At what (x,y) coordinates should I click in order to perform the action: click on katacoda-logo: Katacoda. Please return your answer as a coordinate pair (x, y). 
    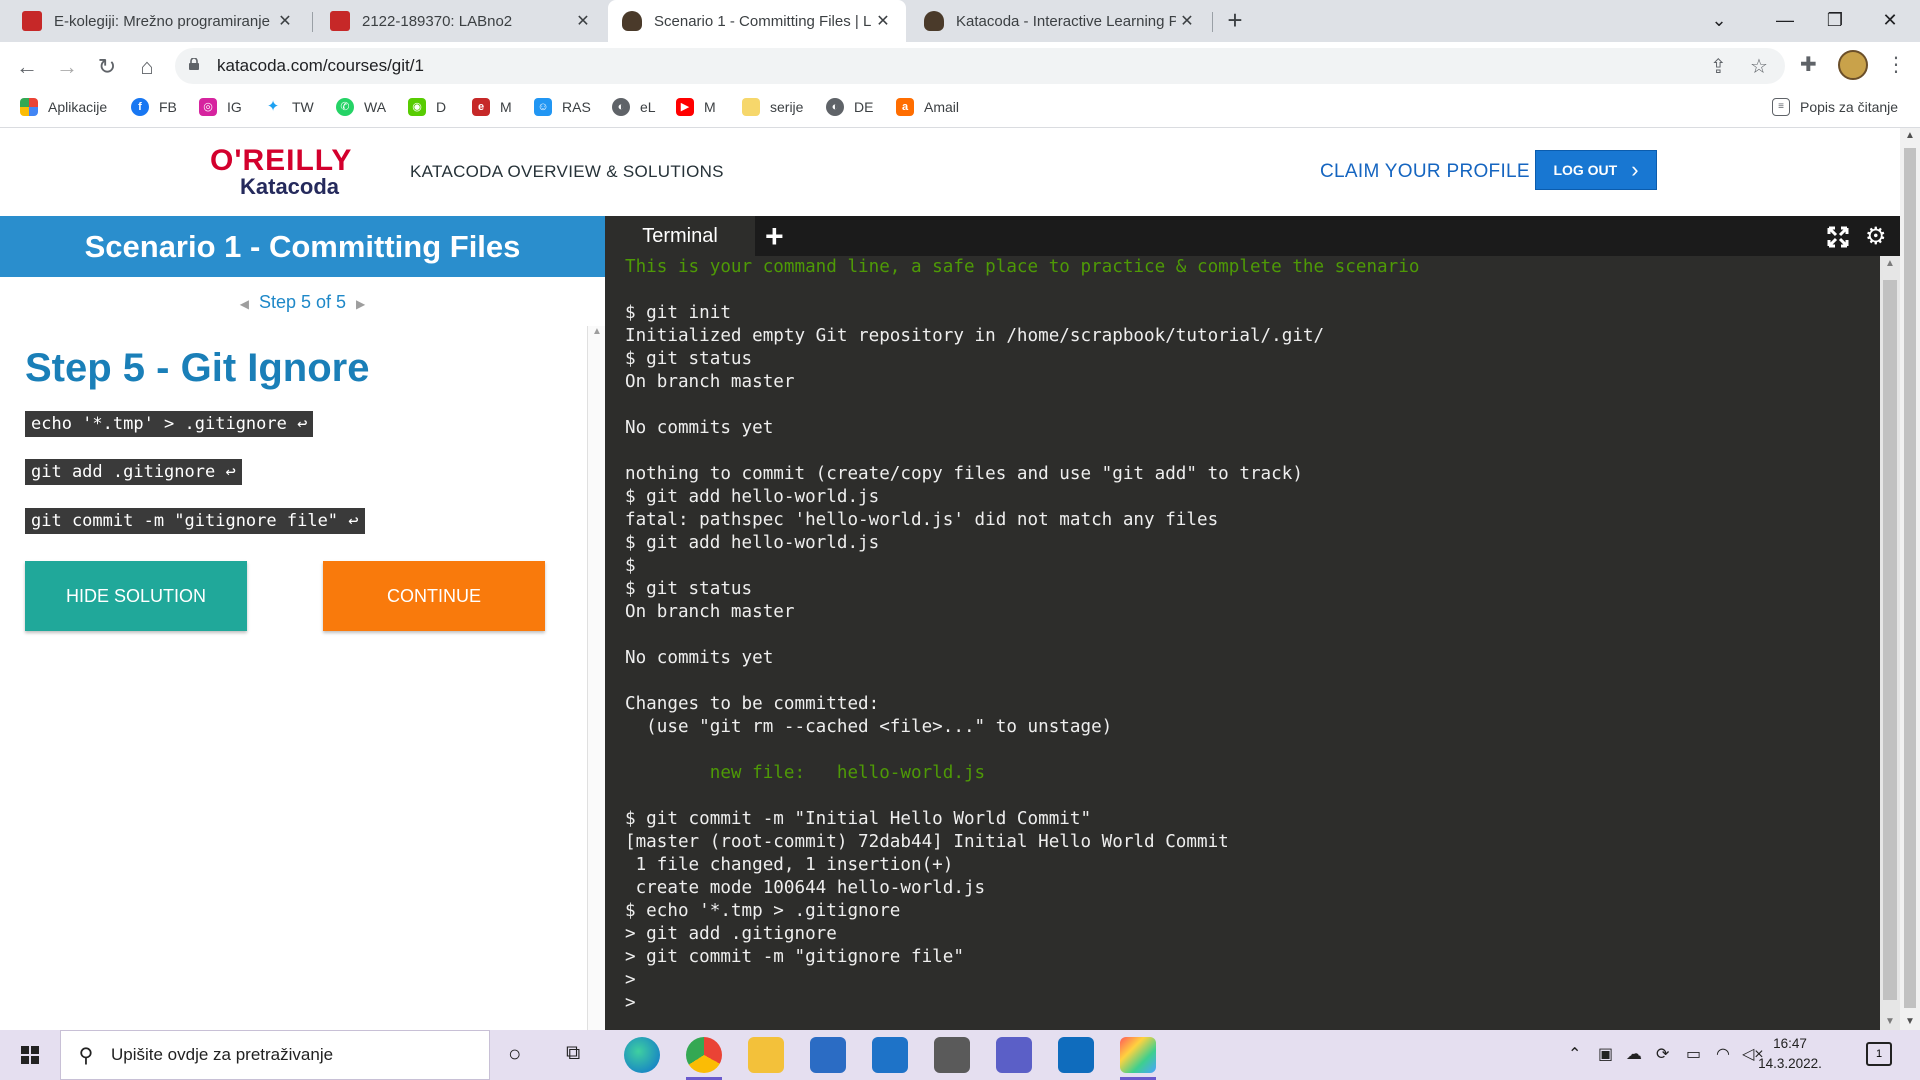
    Looking at the image, I should click on (289, 187).